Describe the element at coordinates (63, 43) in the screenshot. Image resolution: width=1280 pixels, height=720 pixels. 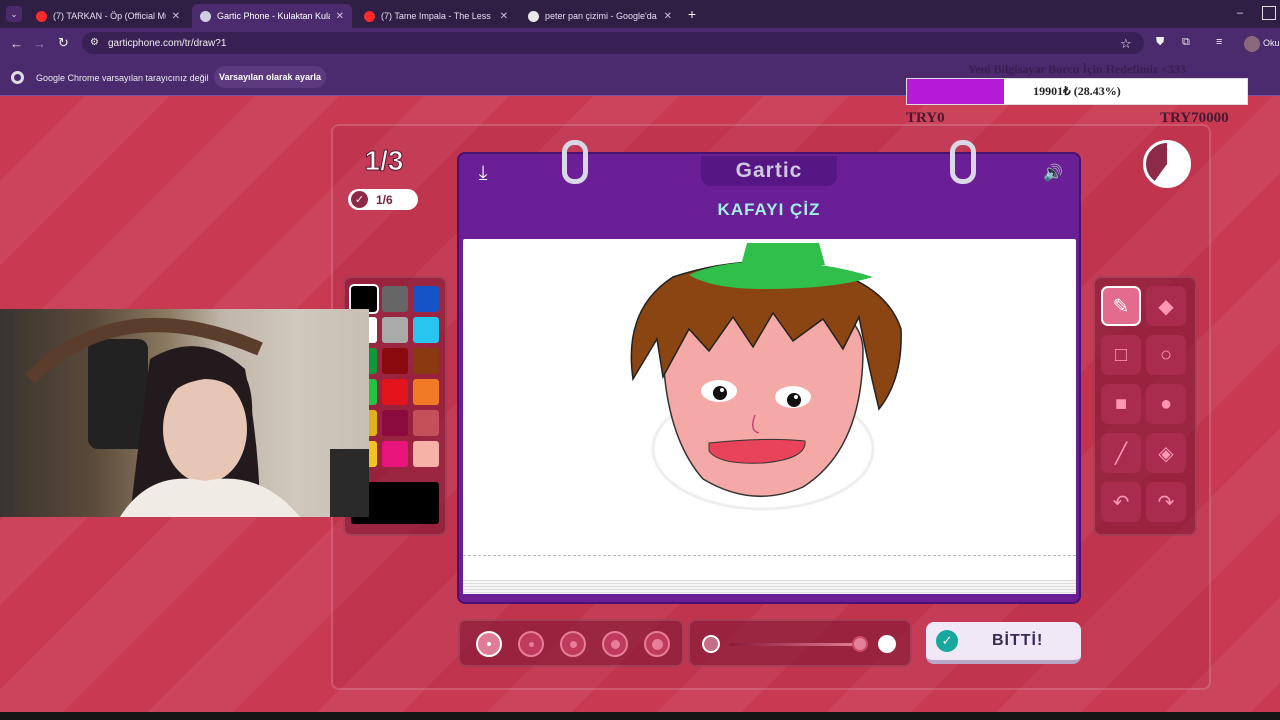
I see `reload-icon: ↻` at that location.